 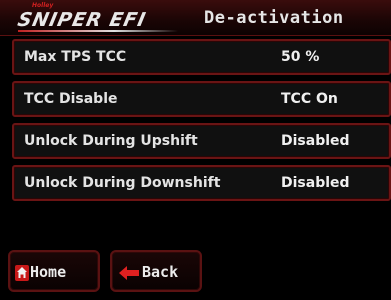 What do you see at coordinates (300, 57) in the screenshot?
I see `setting-value: 50 %` at bounding box center [300, 57].